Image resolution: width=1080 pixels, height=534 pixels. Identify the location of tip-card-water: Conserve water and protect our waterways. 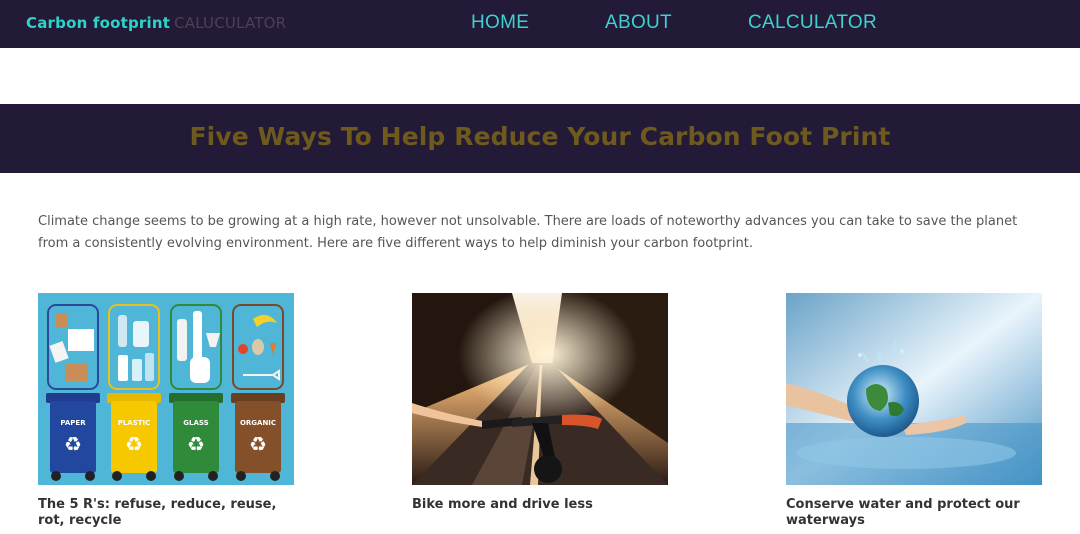
(914, 411).